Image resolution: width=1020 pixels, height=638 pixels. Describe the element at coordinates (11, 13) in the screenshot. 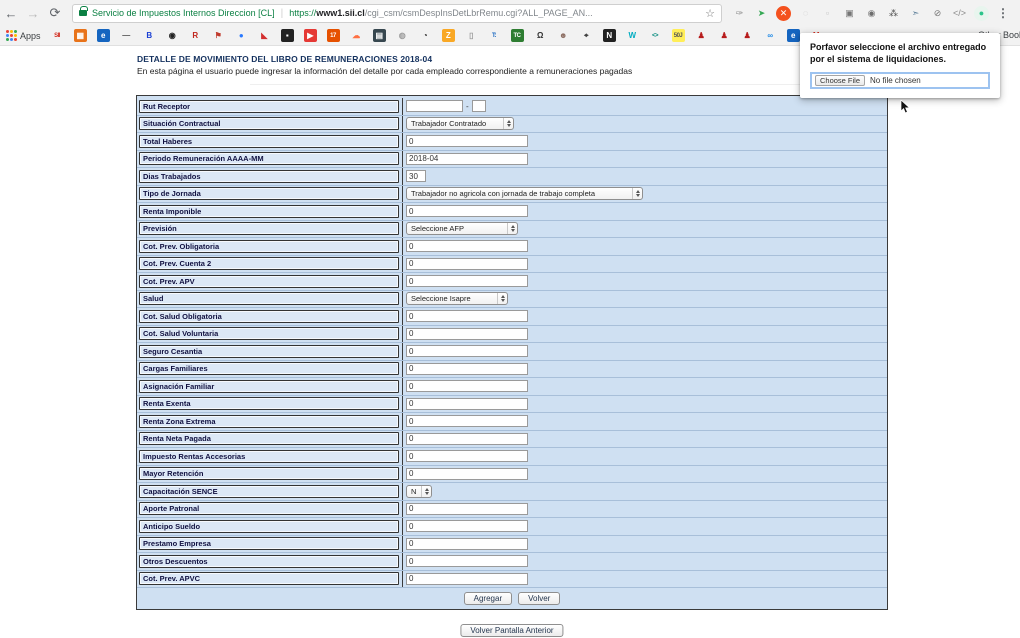

I see `back-icon: ←` at that location.